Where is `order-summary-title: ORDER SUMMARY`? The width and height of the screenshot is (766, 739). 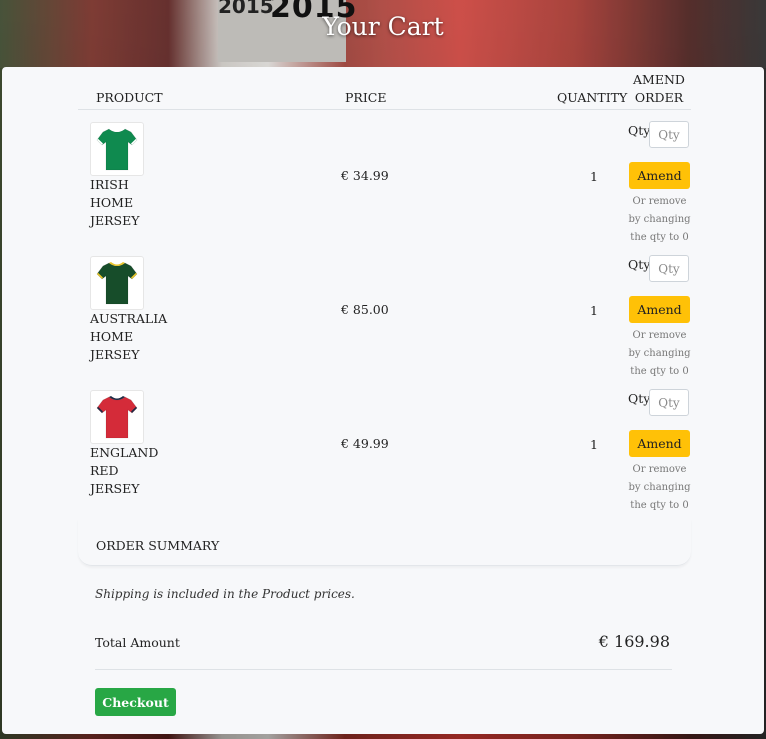
order-summary-title: ORDER SUMMARY is located at coordinates (158, 545).